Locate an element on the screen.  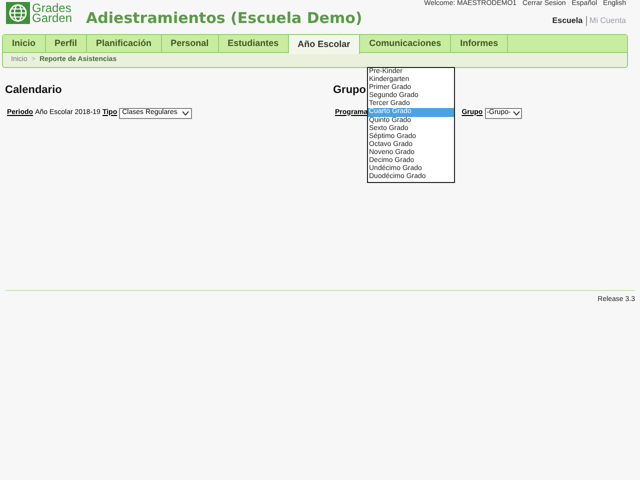
nav-tab: Informes is located at coordinates (479, 44).